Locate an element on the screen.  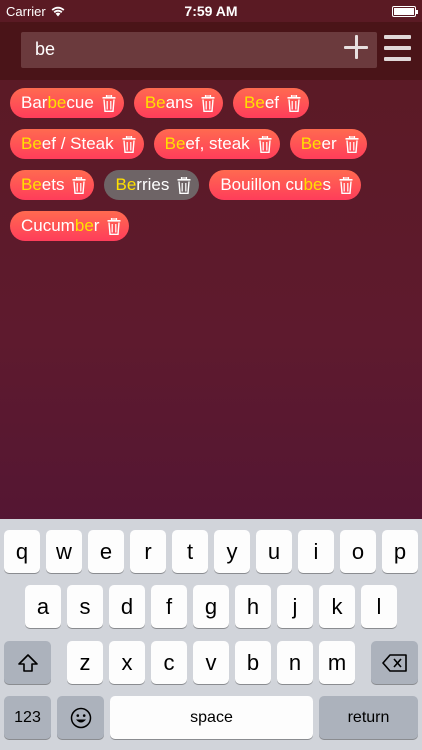
tag-chip: Beans is located at coordinates (178, 103).